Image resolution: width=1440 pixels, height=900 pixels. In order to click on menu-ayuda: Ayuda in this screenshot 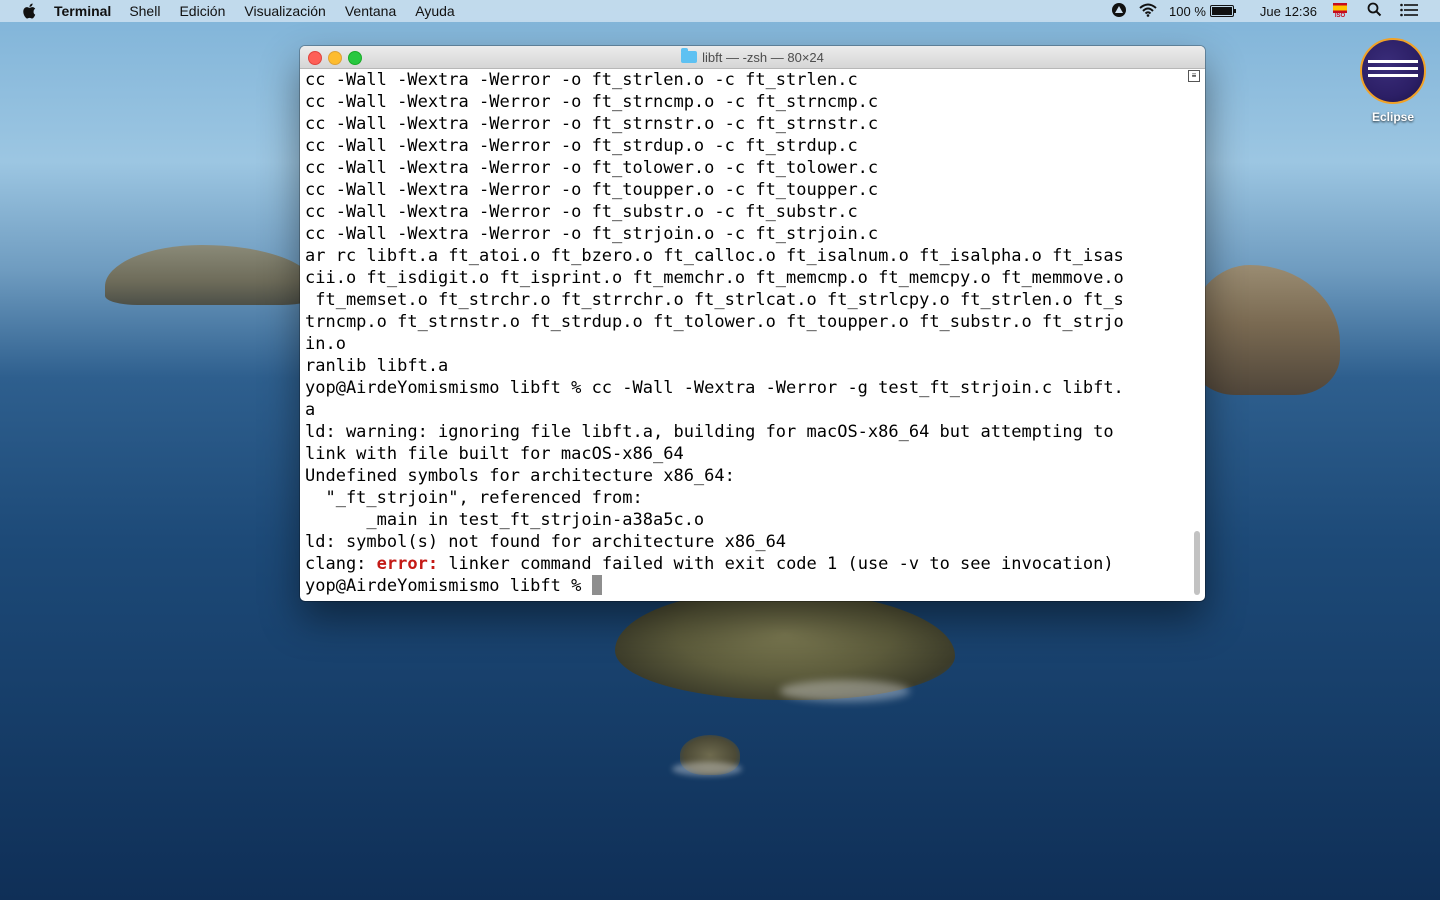, I will do `click(434, 11)`.